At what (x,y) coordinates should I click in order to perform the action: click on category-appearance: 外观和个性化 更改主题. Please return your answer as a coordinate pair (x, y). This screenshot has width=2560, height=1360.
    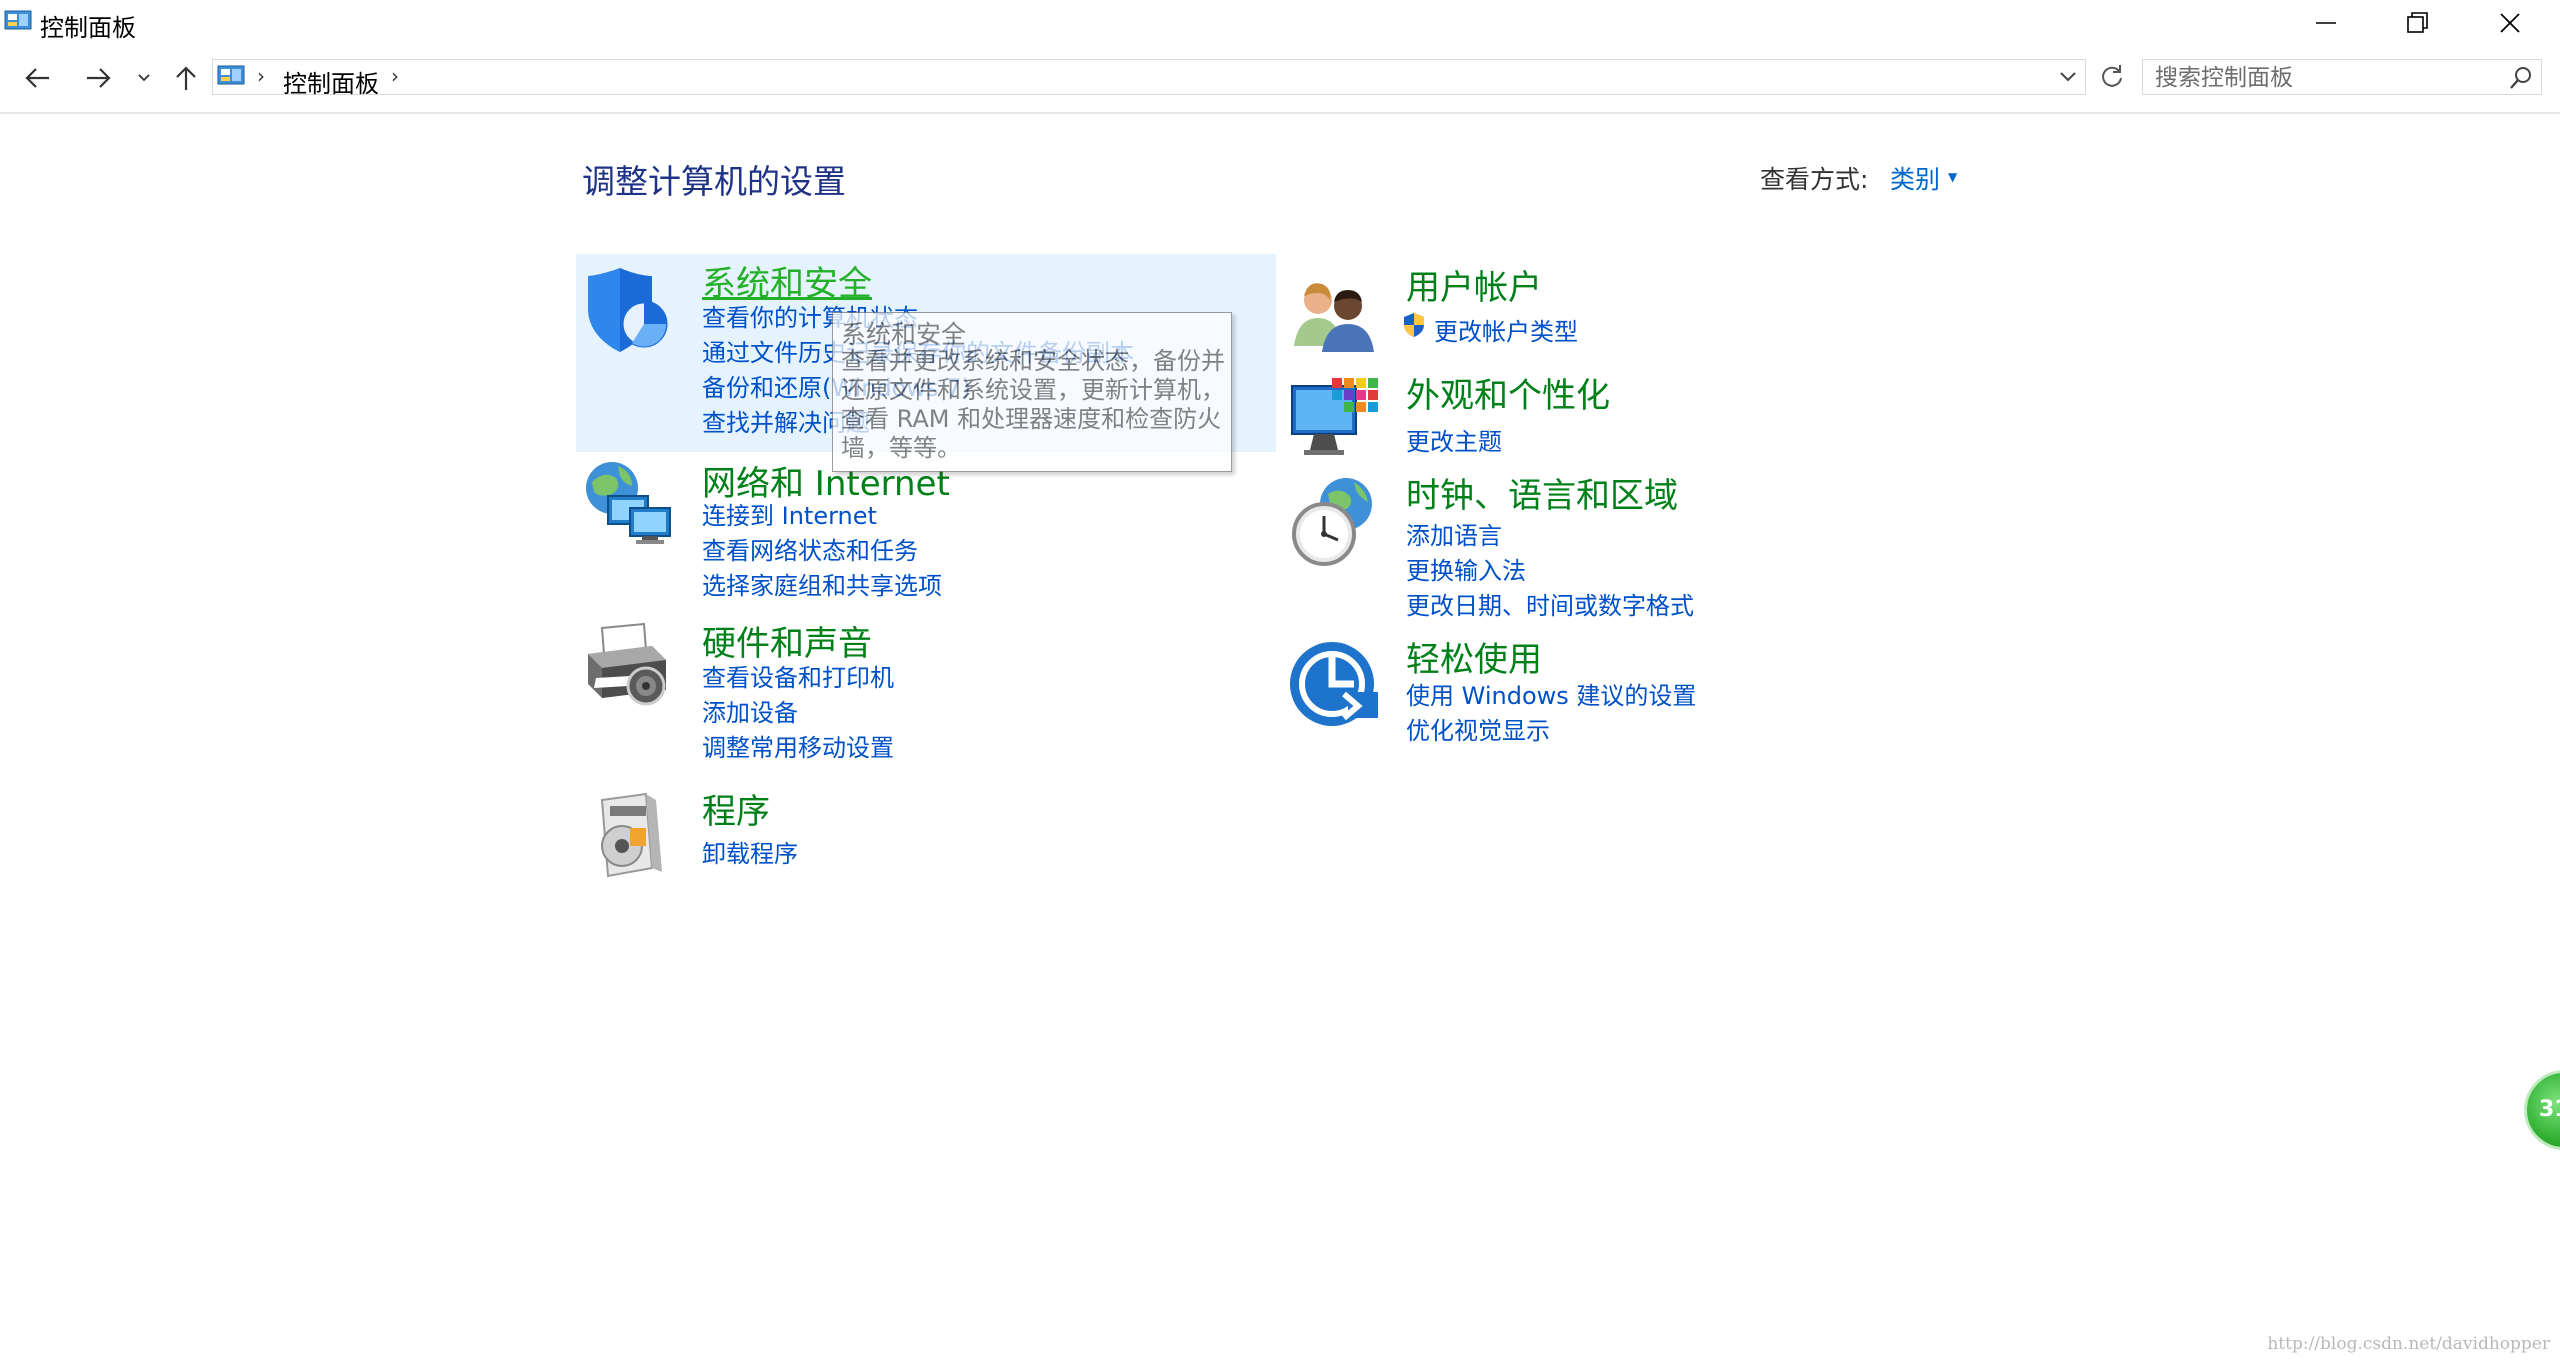
    Looking at the image, I should click on (1588, 418).